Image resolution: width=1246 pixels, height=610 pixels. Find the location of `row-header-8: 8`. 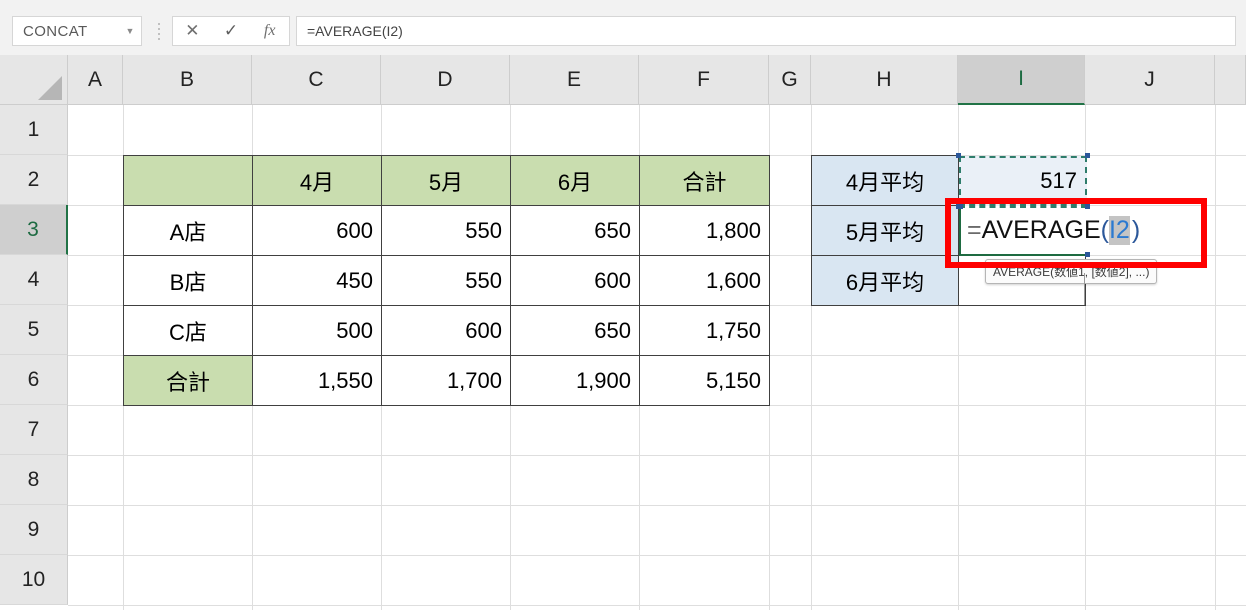

row-header-8: 8 is located at coordinates (34, 480).